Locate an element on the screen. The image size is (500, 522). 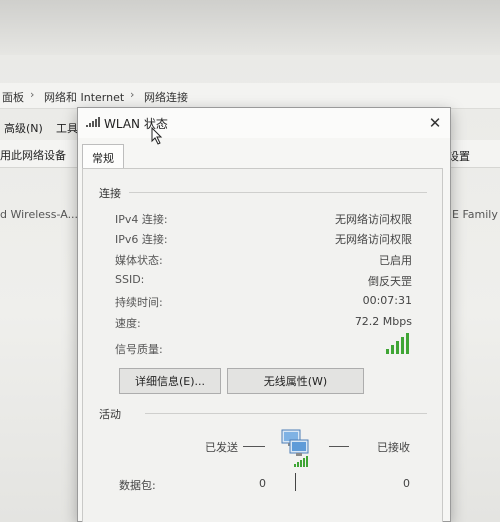
received-packets-value: 0 is located at coordinates (406, 483).